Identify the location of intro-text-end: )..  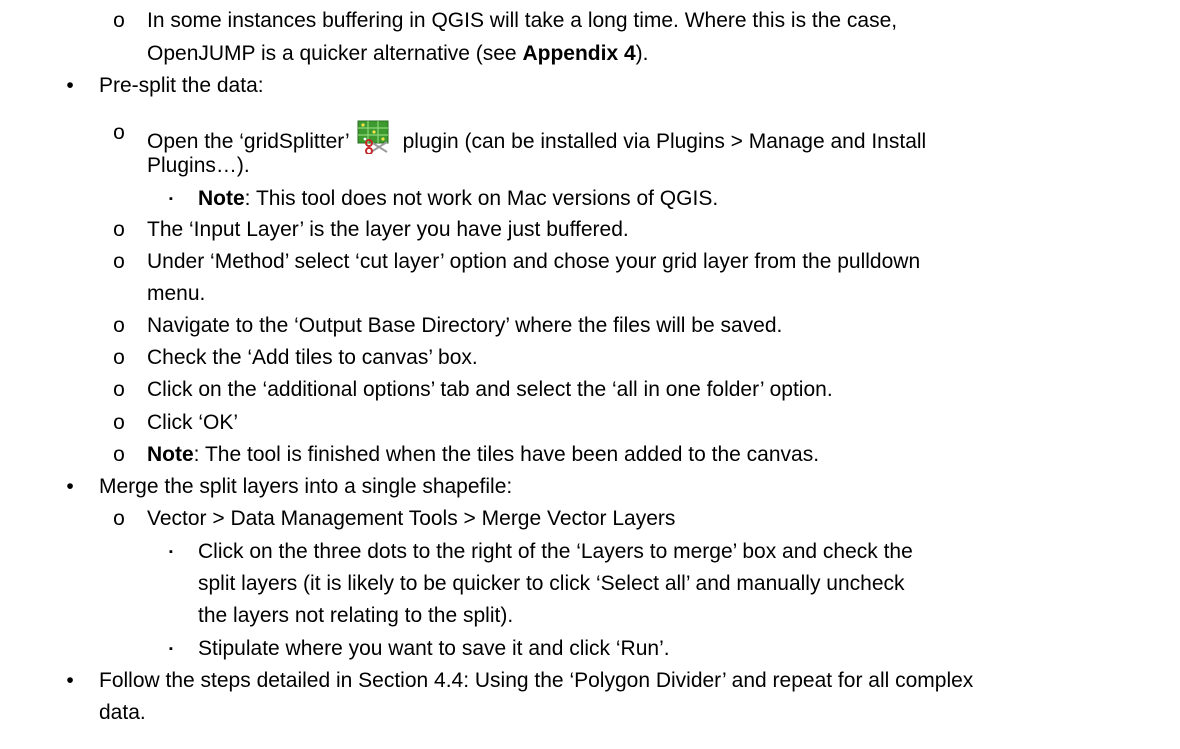
(642, 53).